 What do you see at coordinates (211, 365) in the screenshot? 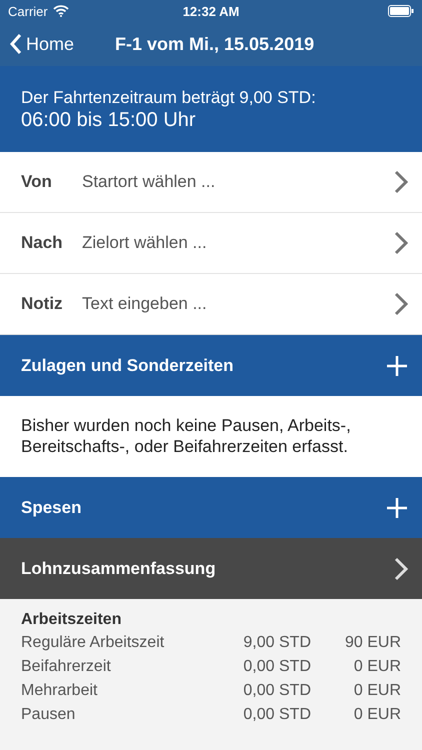
I see `section-header: Zulagen und Sonderzeiten` at bounding box center [211, 365].